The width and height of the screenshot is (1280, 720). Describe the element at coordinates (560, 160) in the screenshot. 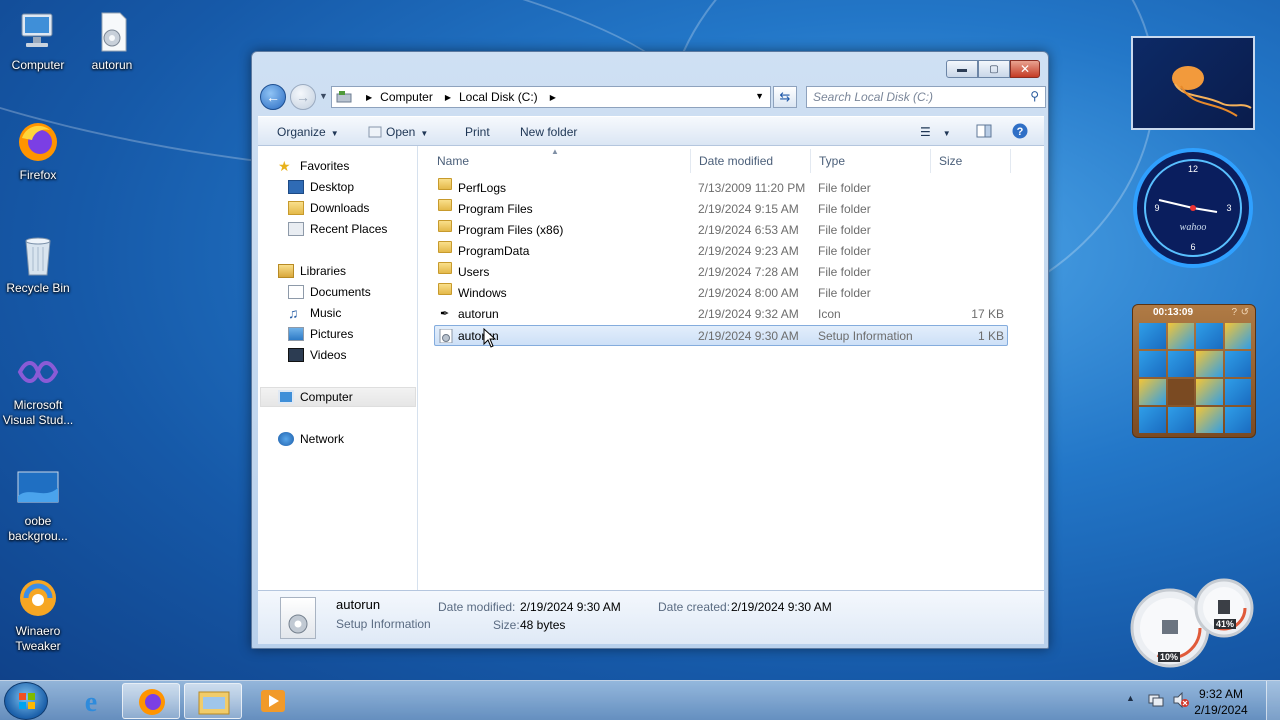

I see `column-header-name: Name ▲` at that location.